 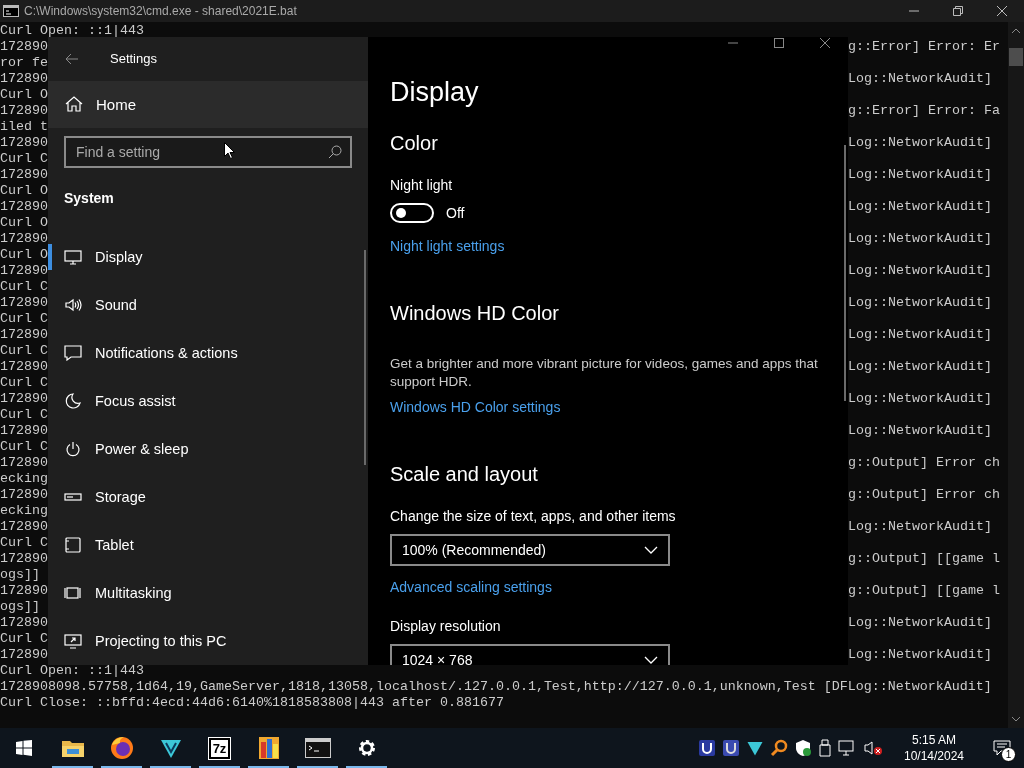 What do you see at coordinates (958, 11) in the screenshot?
I see `restore-icon` at bounding box center [958, 11].